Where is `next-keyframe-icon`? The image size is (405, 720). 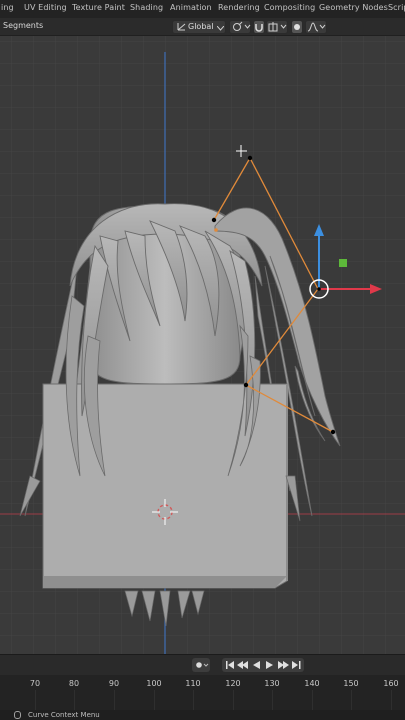 next-keyframe-icon is located at coordinates (283, 665).